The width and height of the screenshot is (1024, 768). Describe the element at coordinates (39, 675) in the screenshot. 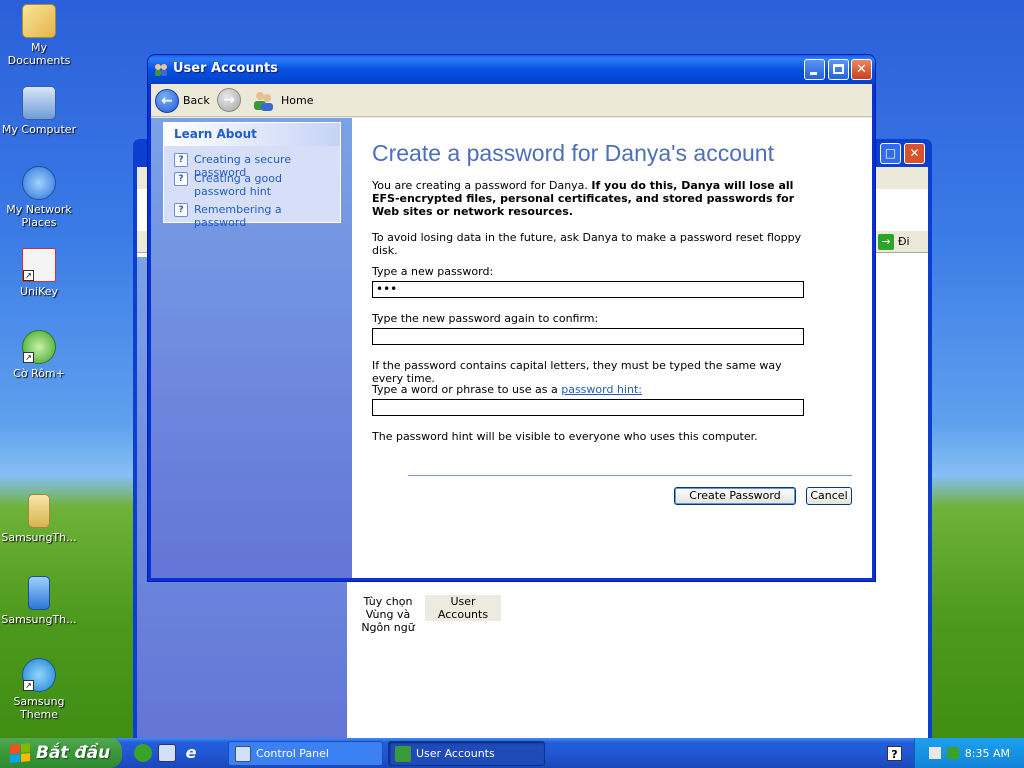

I see `samsung-theme-icon: ↗` at that location.